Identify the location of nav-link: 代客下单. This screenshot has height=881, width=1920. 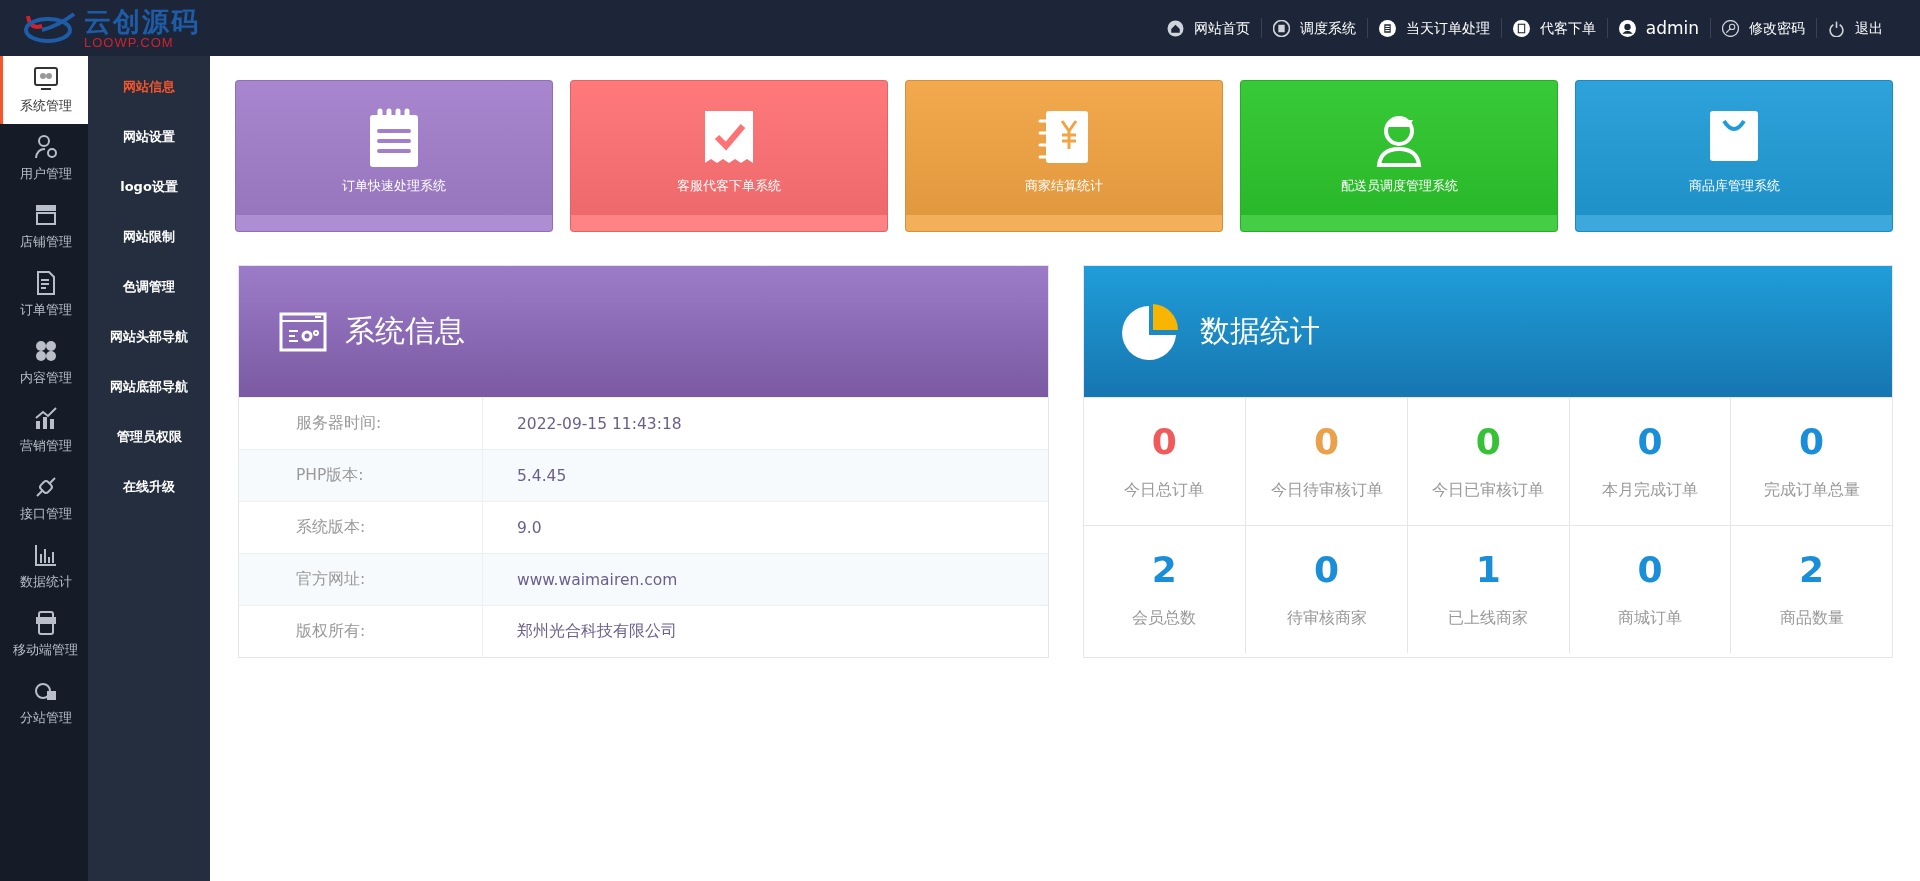
(1553, 28).